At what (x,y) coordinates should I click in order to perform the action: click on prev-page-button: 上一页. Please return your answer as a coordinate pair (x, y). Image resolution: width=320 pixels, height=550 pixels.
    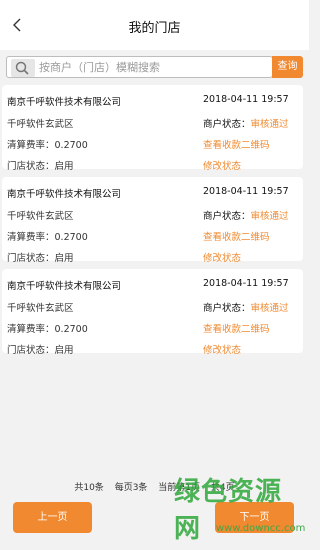
    Looking at the image, I should click on (52, 517).